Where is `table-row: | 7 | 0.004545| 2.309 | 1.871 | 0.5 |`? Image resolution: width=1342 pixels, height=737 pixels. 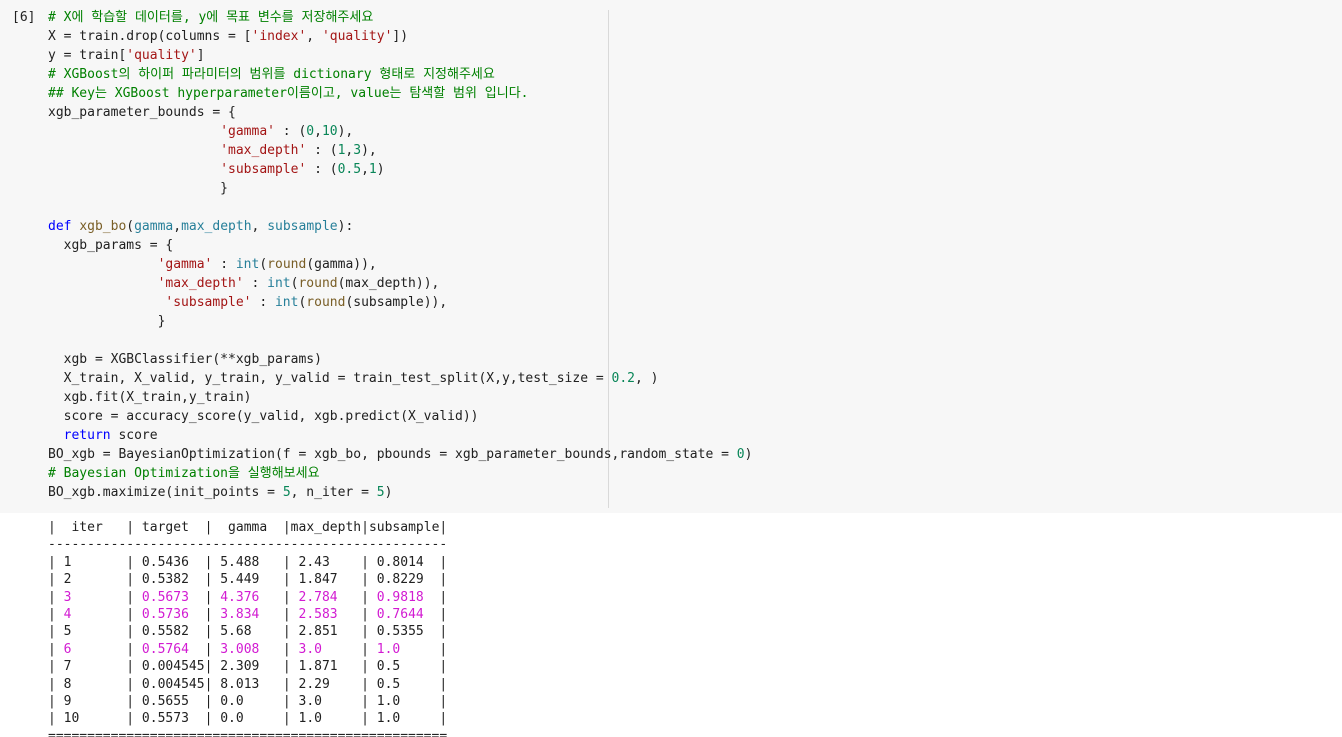 table-row: | 7 | 0.004545| 2.309 | 1.871 | 0.5 | is located at coordinates (247, 666).